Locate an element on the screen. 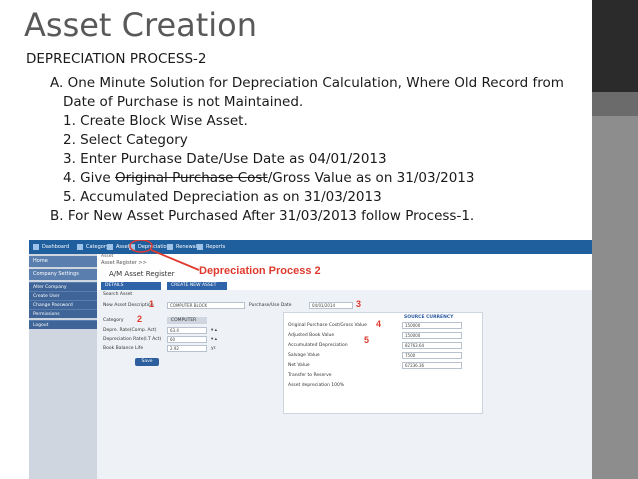 This screenshot has height=479, width=638. nav-dashboard: Dashboard is located at coordinates (51, 247).